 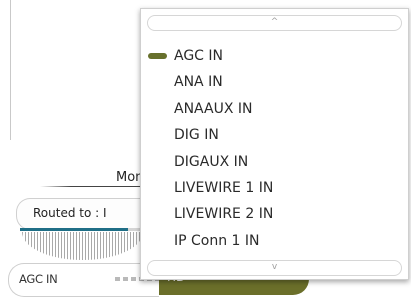 I want to click on dropdown-option: IP Conn 1 IN, so click(x=274, y=241).